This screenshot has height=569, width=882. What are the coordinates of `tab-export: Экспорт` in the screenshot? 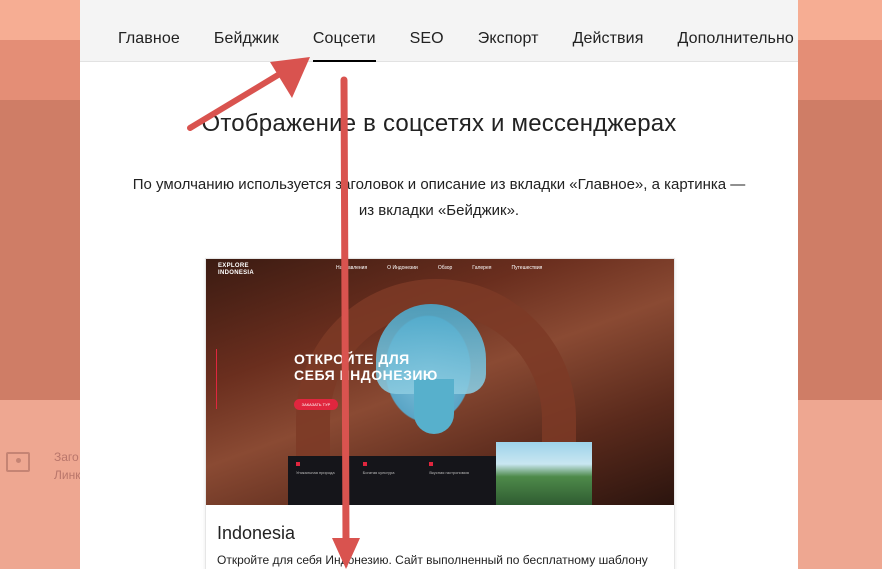 It's located at (508, 31).